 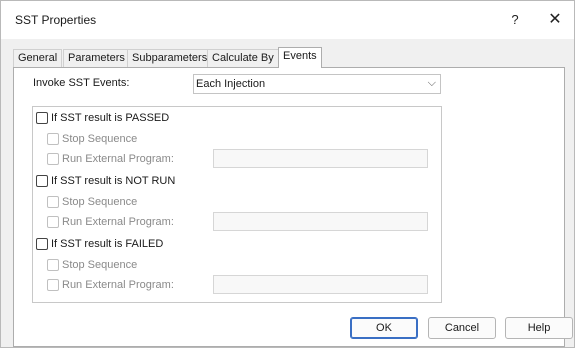 What do you see at coordinates (320, 284) in the screenshot?
I see `failed-program-input` at bounding box center [320, 284].